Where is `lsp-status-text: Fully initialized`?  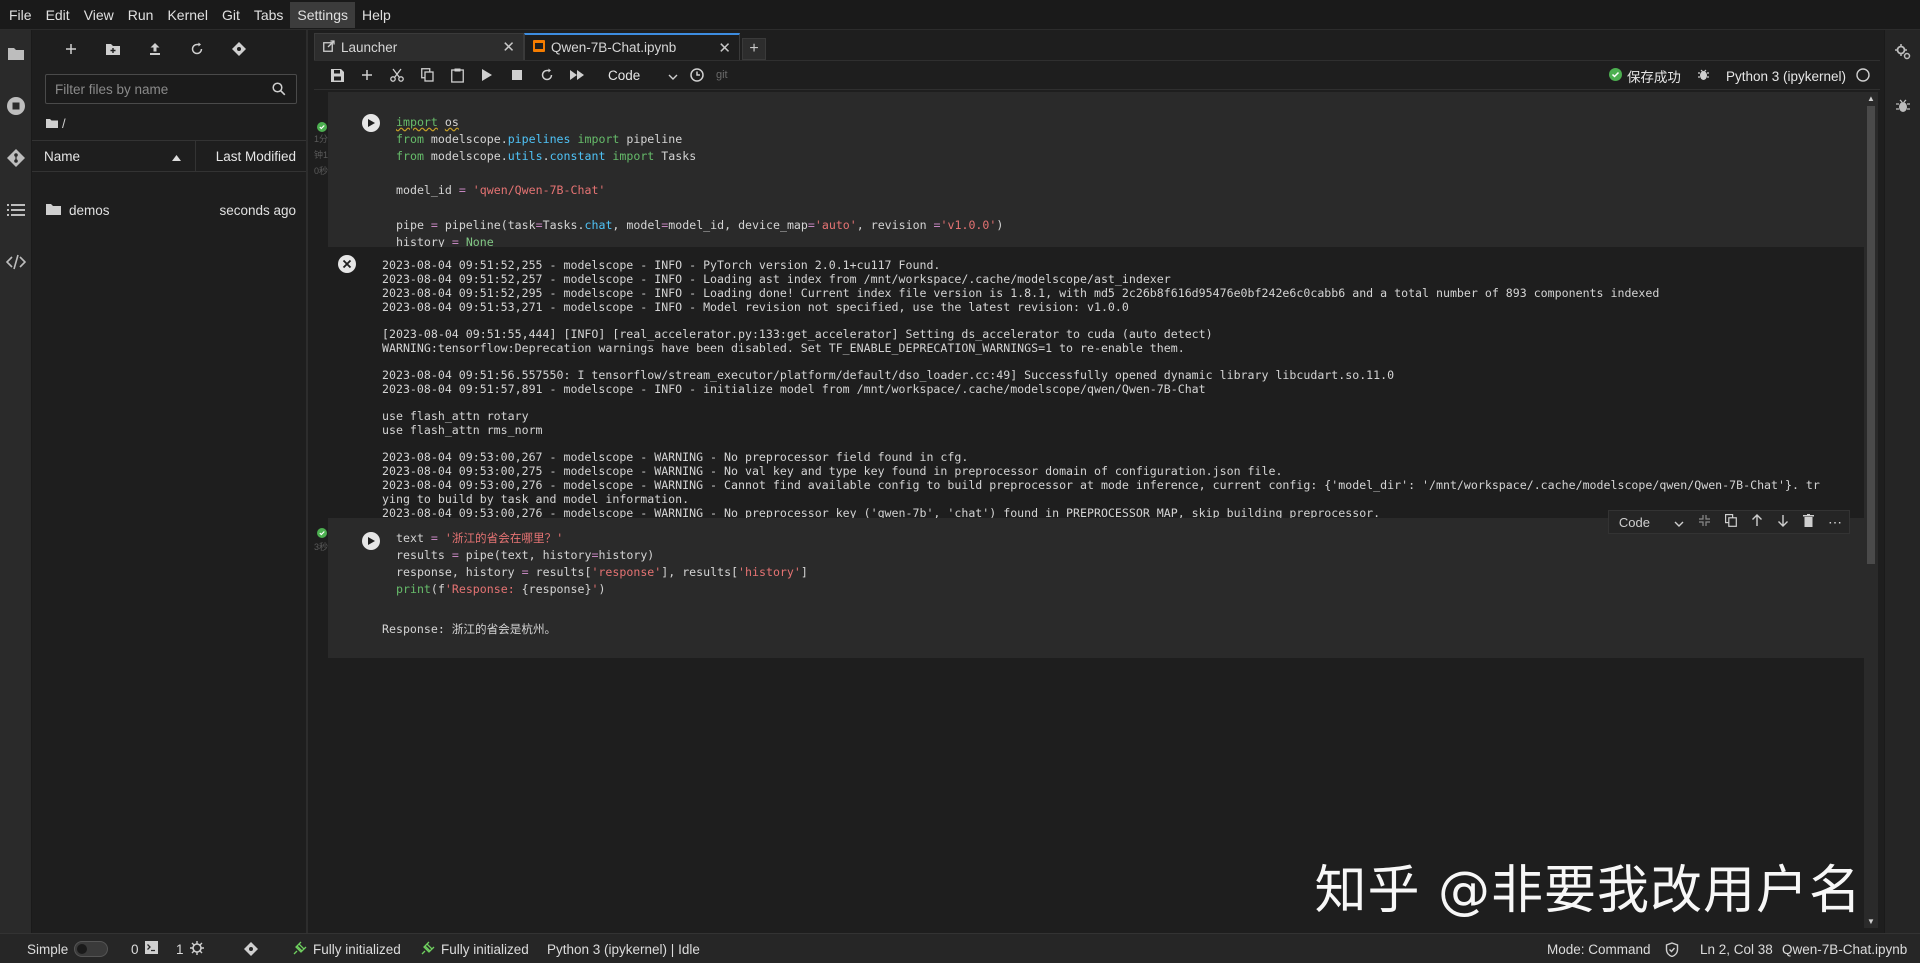 lsp-status-text: Fully initialized is located at coordinates (485, 949).